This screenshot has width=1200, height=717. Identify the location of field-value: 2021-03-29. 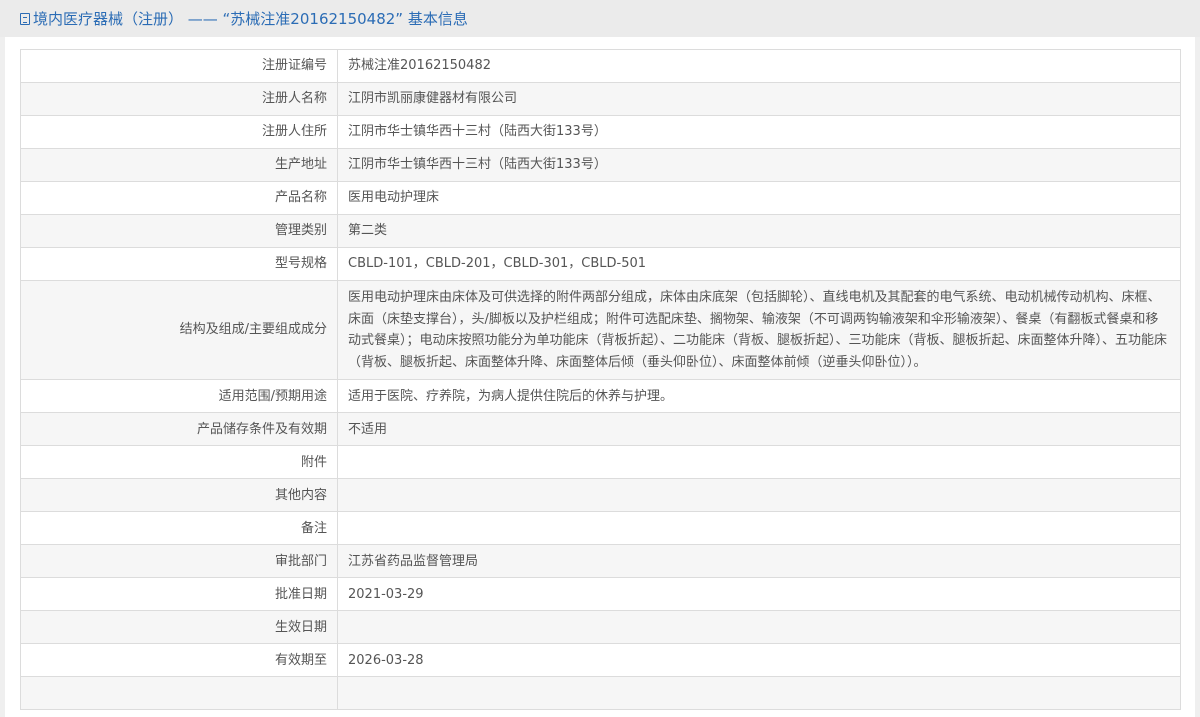
(759, 594).